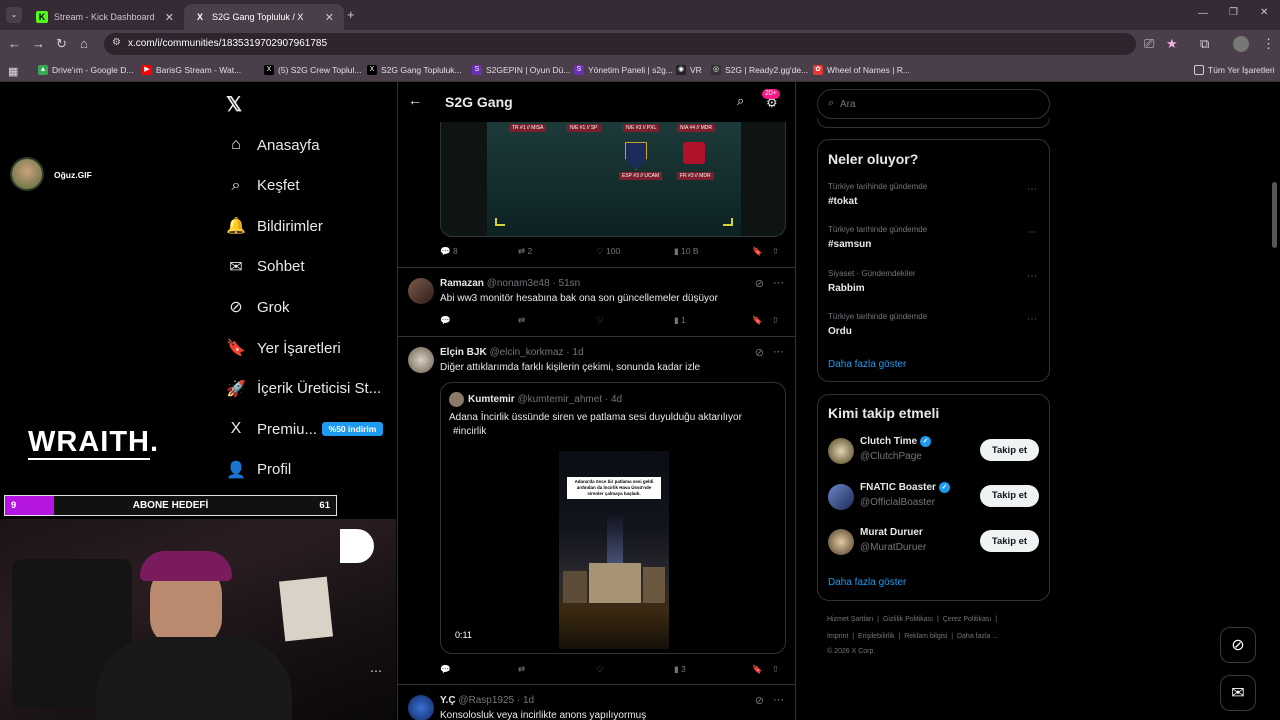 The width and height of the screenshot is (1280, 720). I want to click on new-tab-button: +, so click(351, 14).